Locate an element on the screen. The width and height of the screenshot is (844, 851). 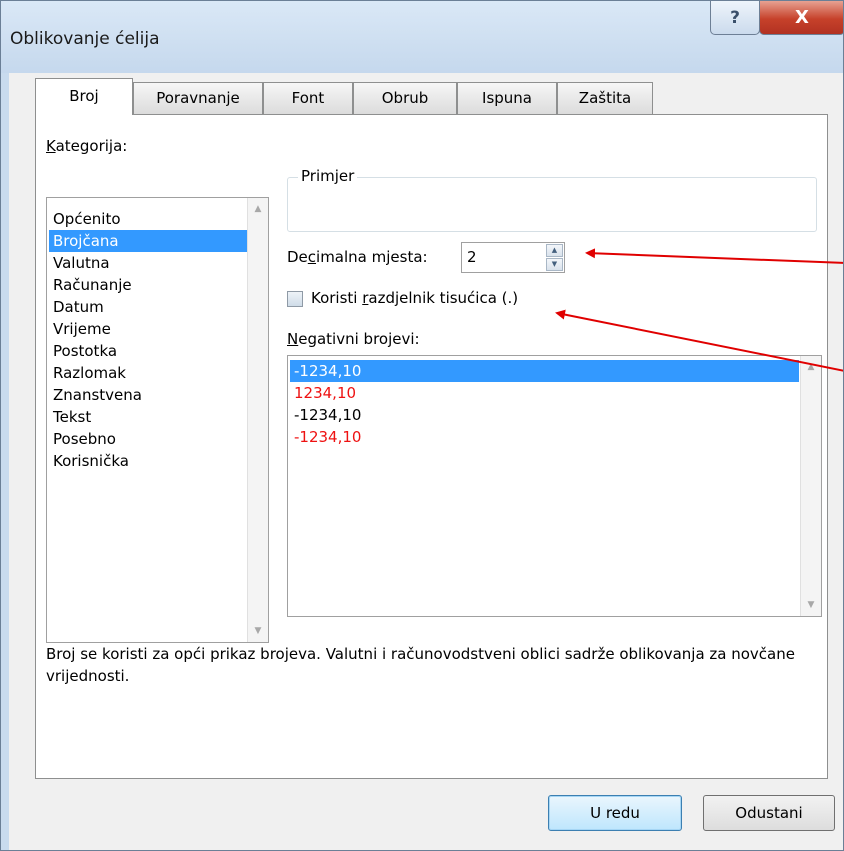
help-button: ? is located at coordinates (735, 18).